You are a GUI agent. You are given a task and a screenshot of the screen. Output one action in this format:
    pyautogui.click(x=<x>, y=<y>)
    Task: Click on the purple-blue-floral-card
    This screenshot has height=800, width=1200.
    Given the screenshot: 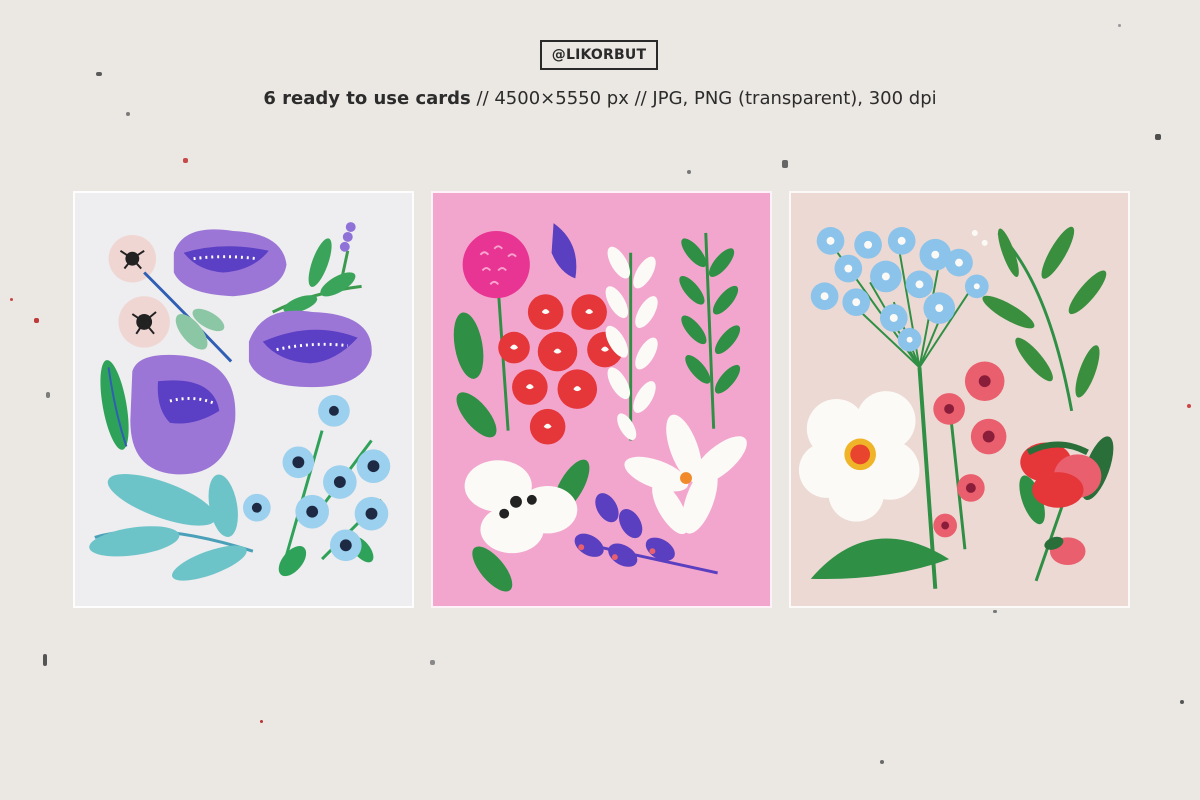 What is the action you would take?
    pyautogui.click(x=243, y=399)
    